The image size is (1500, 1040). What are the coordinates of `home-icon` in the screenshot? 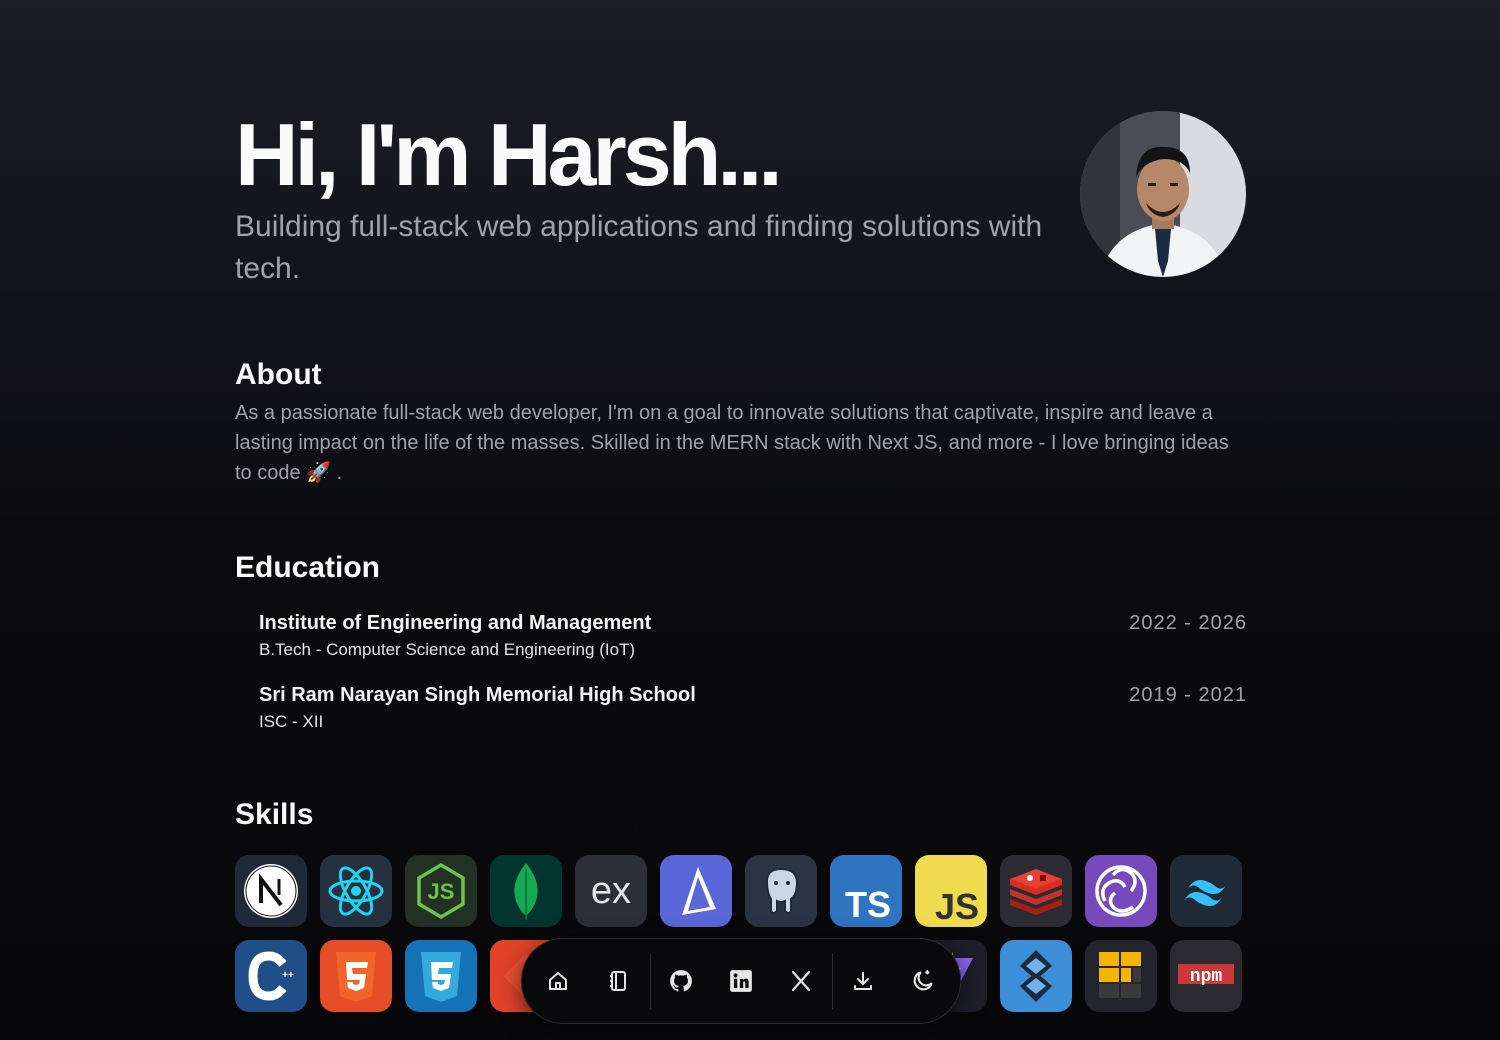 It's located at (558, 981).